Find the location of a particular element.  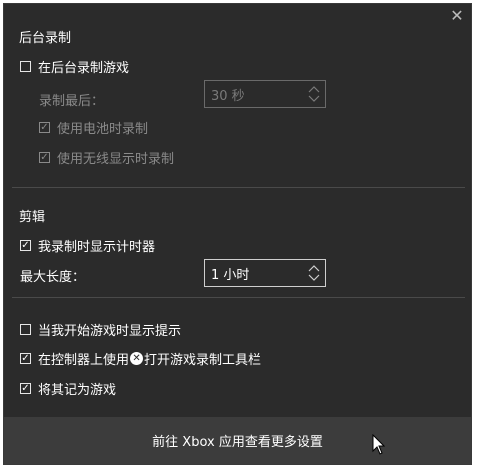

show-timer-checkbox: ✓ 我录制时显示计时器 is located at coordinates (87, 245).